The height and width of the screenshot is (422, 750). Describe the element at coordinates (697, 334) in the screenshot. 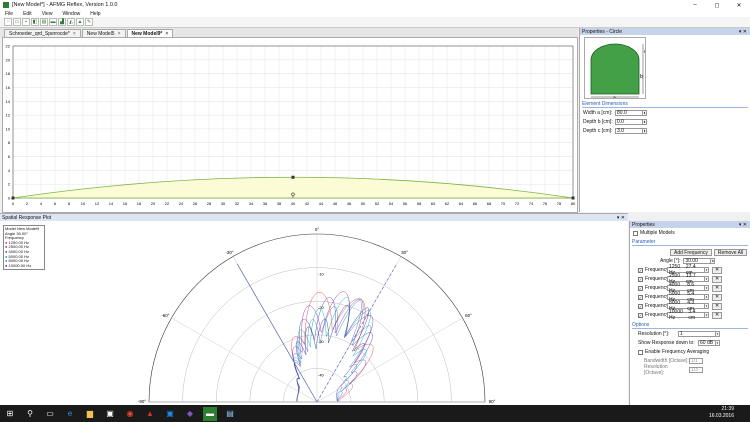

I see `resolution-select: 1` at that location.